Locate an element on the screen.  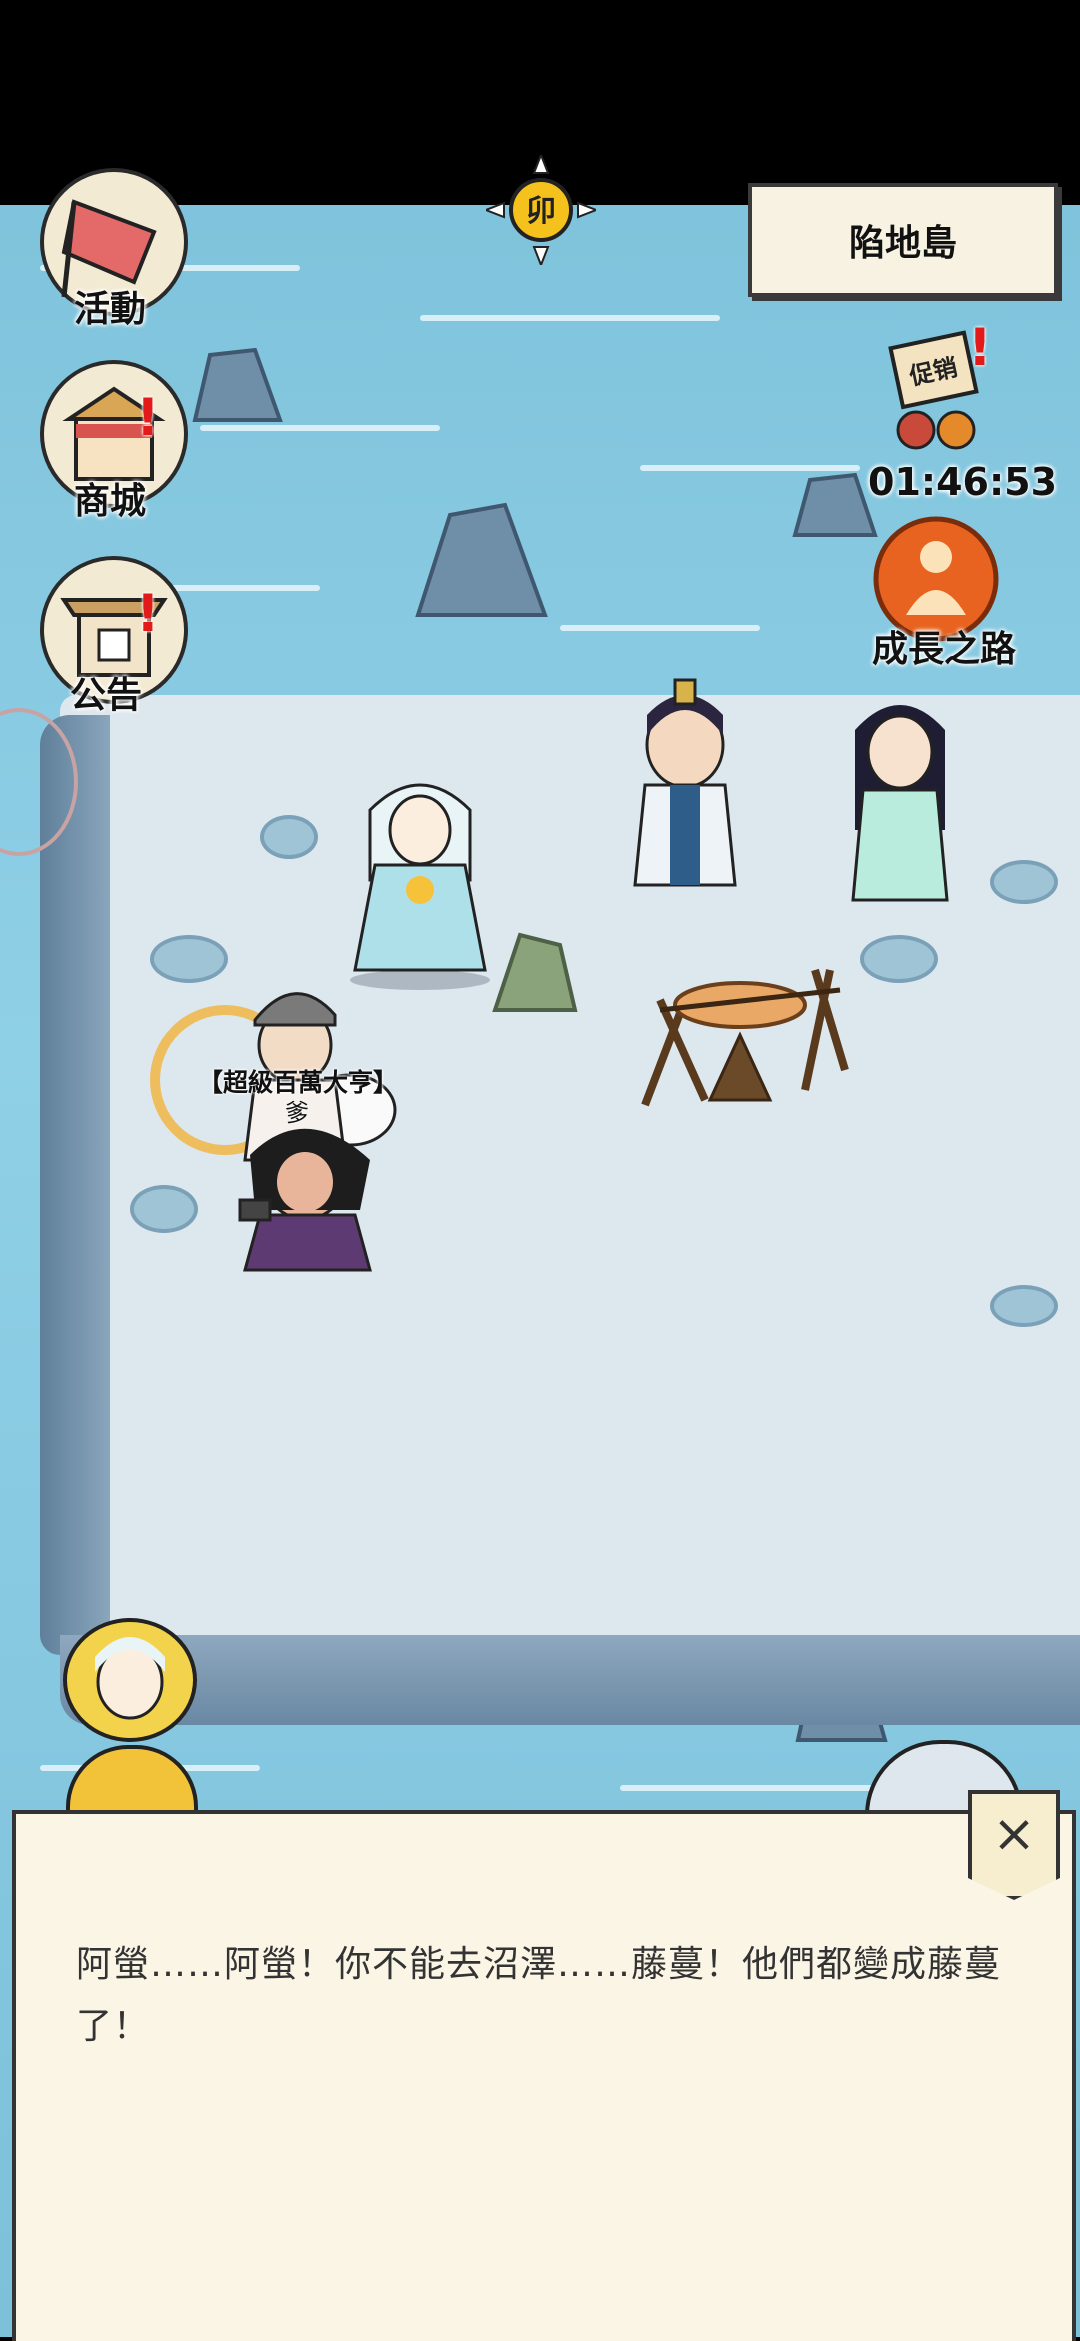
island-cliff-left is located at coordinates (75, 1185).